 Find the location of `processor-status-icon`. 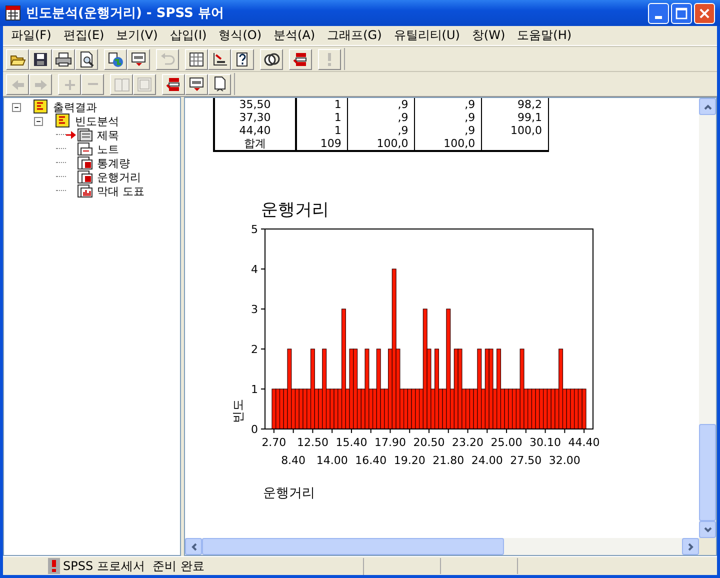

processor-status-icon is located at coordinates (54, 566).